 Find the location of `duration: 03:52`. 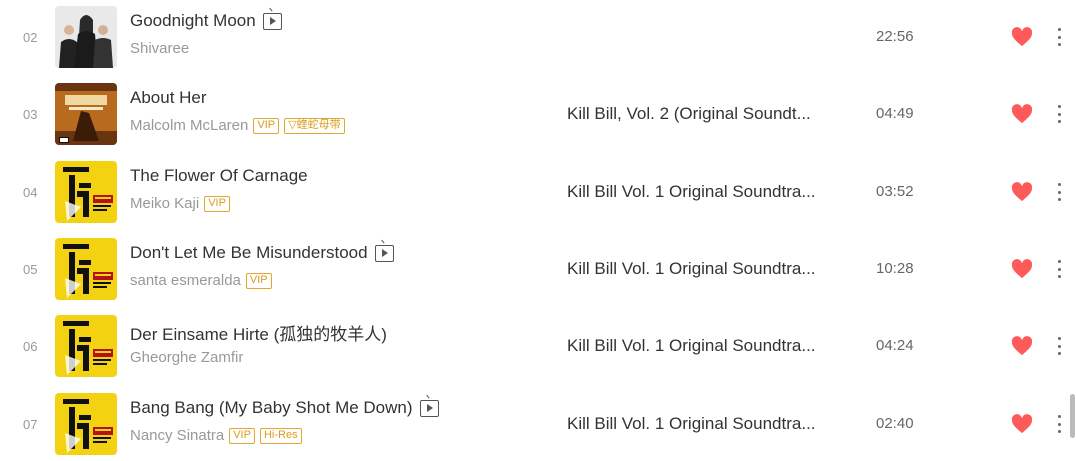

duration: 03:52 is located at coordinates (895, 191).